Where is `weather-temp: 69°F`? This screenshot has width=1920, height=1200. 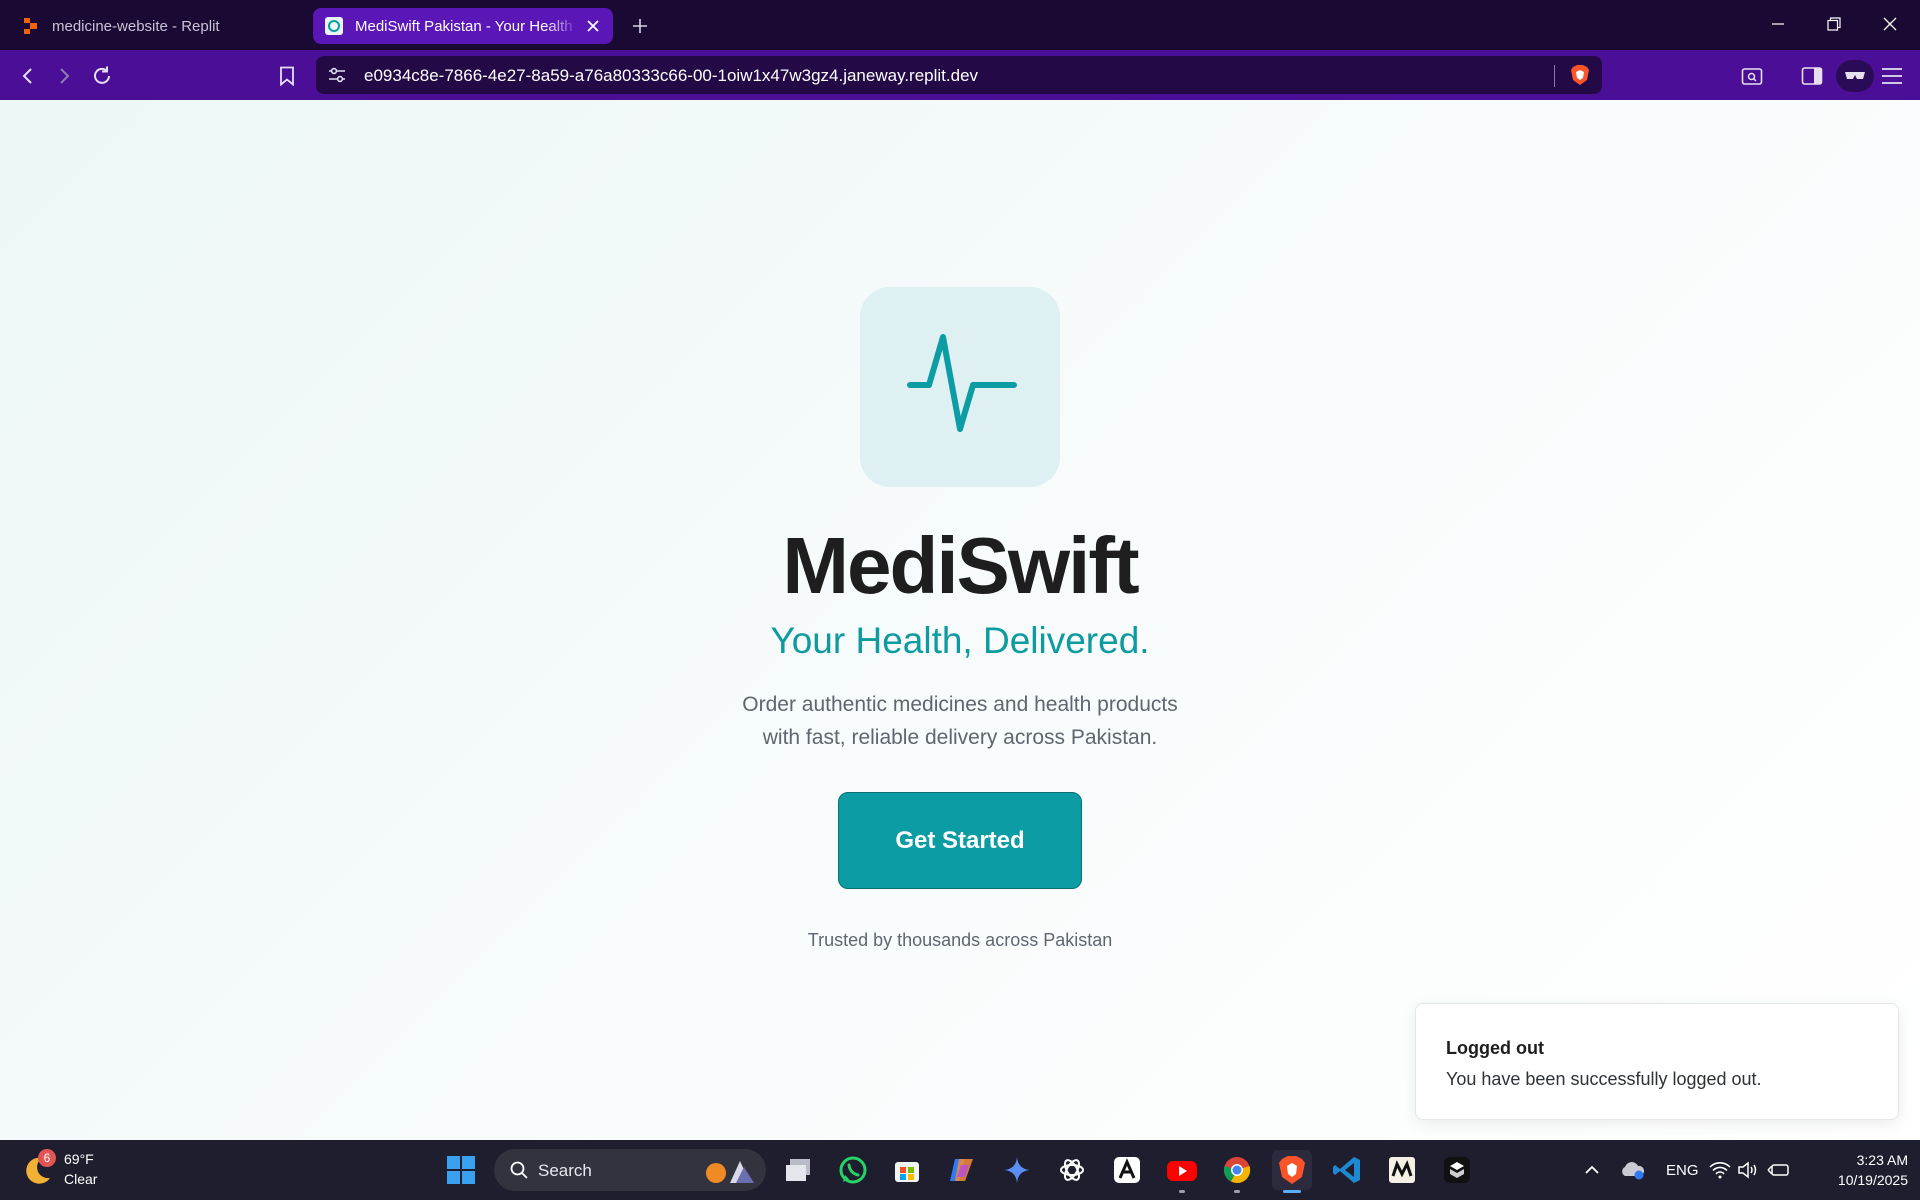
weather-temp: 69°F is located at coordinates (79, 1159).